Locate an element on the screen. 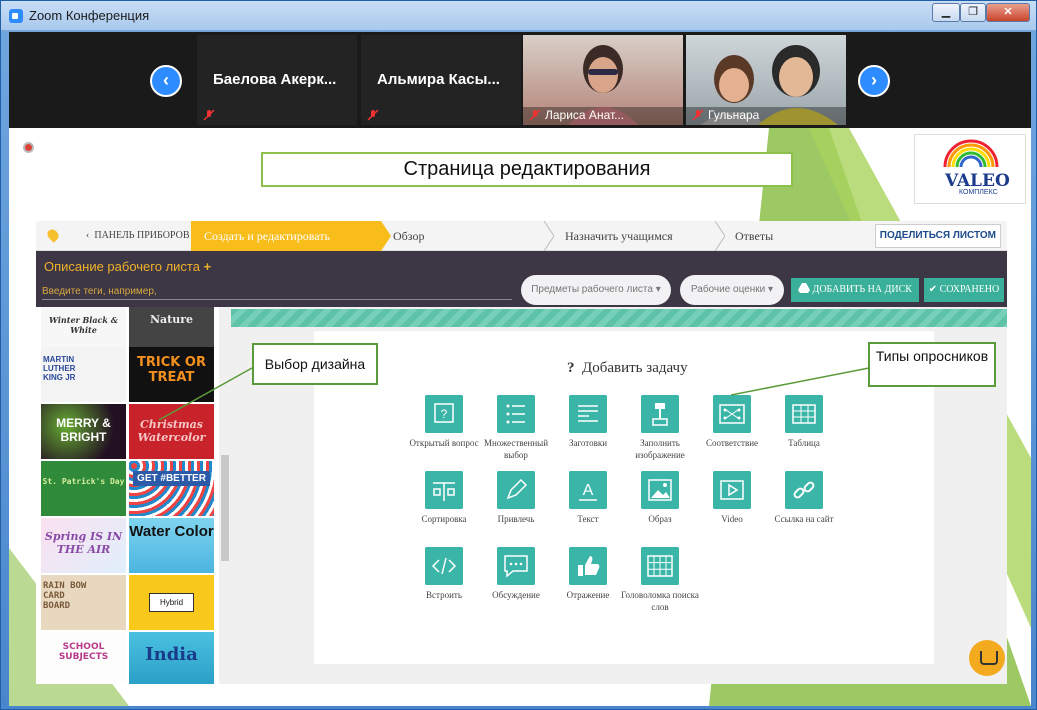  zoom-app-icon is located at coordinates (16, 16).